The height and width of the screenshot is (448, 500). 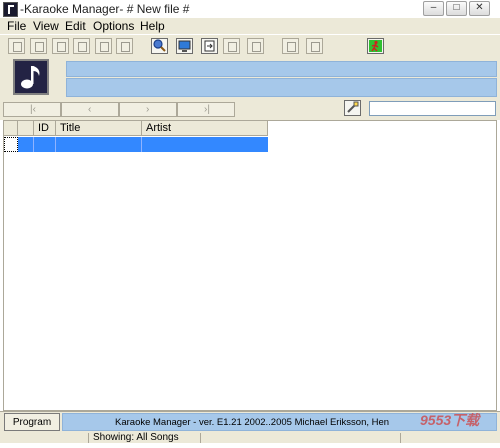 I want to click on first-button: |‹, so click(x=32, y=109).